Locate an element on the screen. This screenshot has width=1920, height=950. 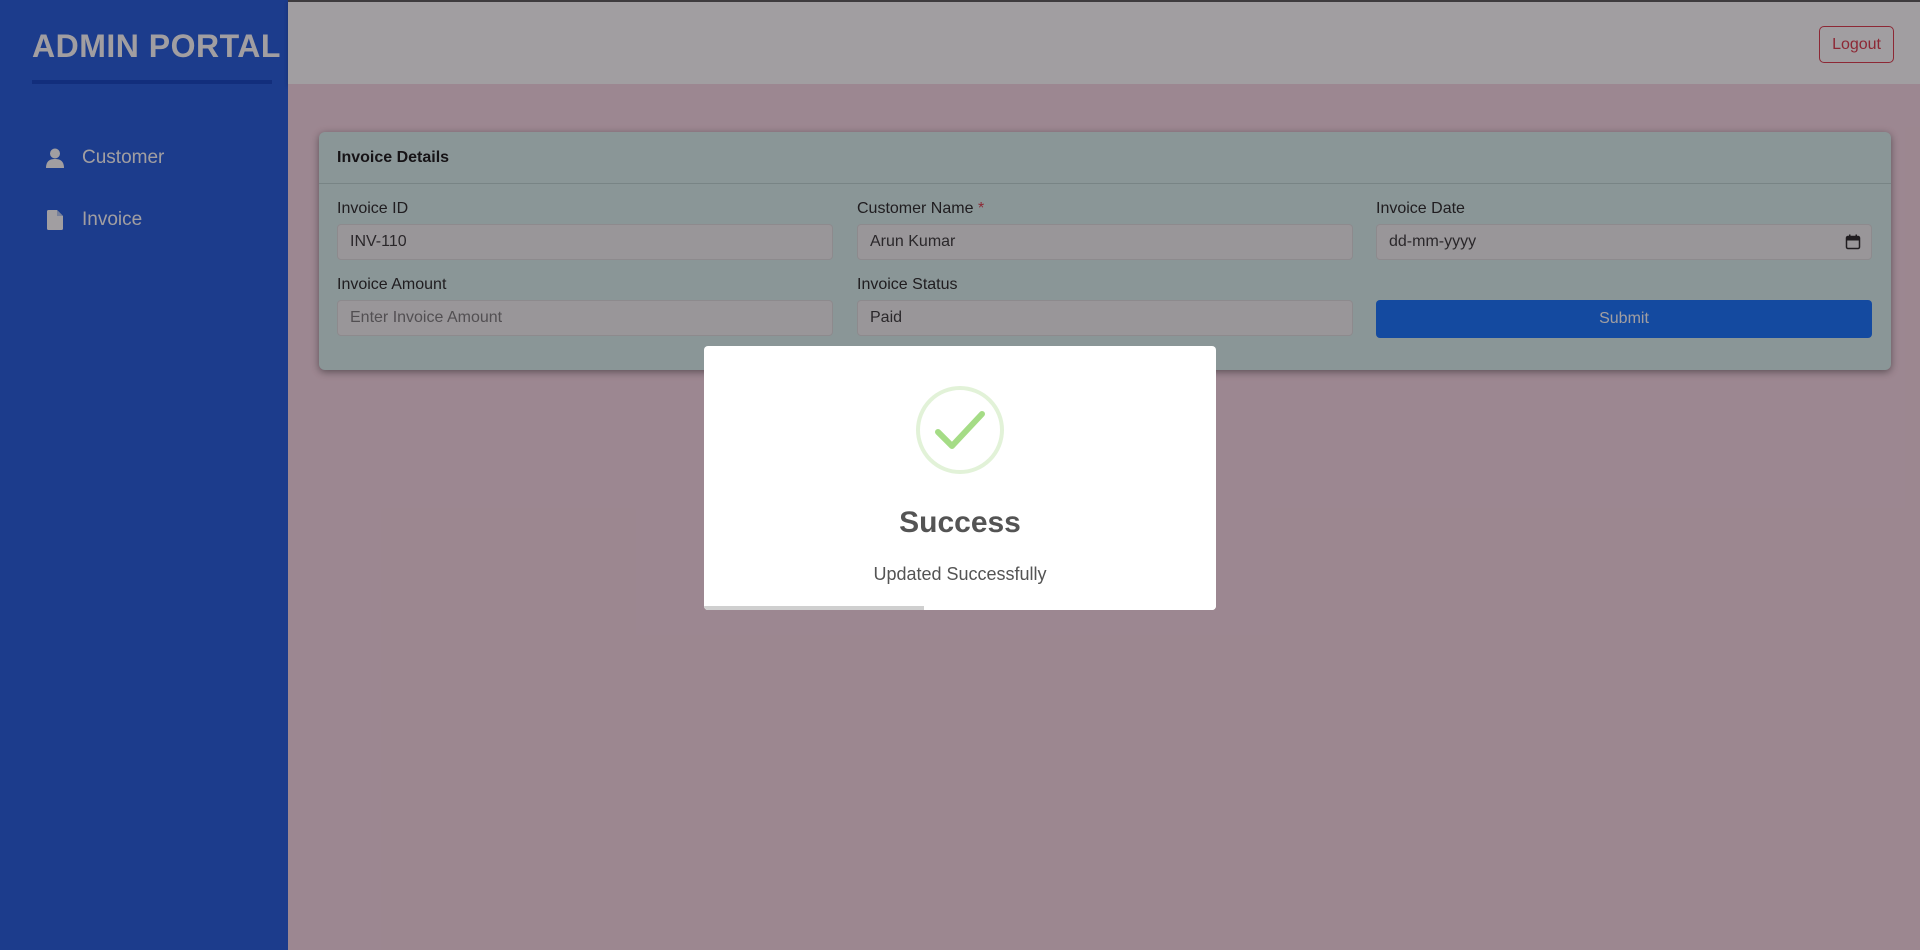
success-check-icon is located at coordinates (960, 430).